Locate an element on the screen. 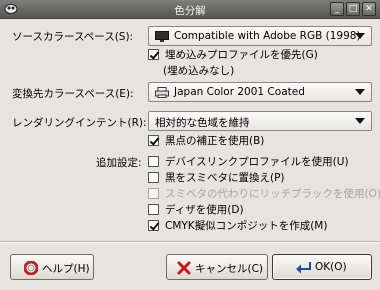 The width and height of the screenshot is (380, 290). ok-button: OK(O) is located at coordinates (322, 267).